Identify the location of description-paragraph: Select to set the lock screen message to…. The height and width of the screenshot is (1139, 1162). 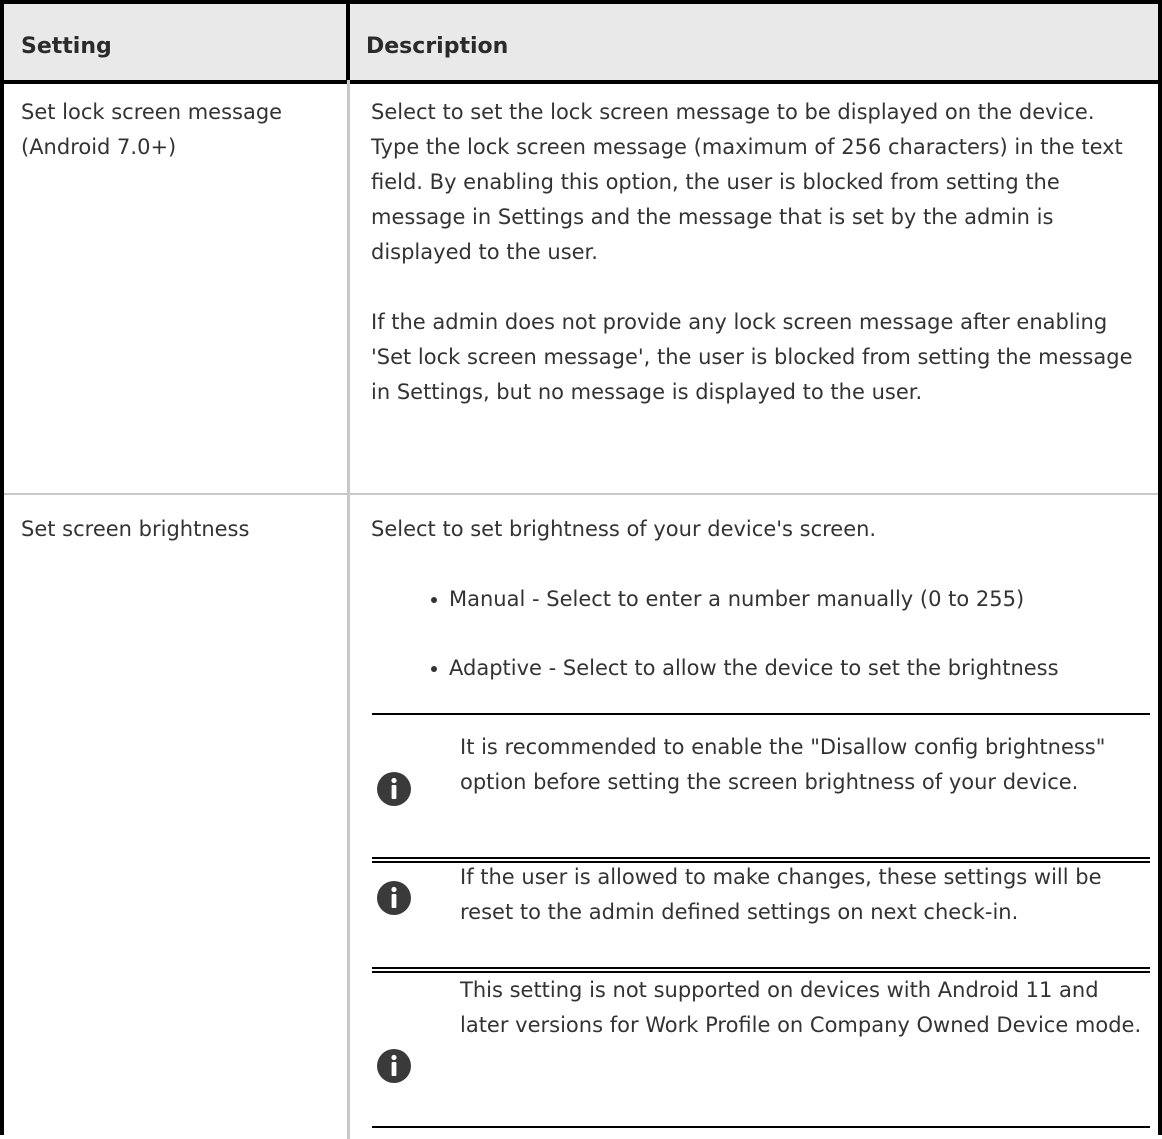
(747, 182).